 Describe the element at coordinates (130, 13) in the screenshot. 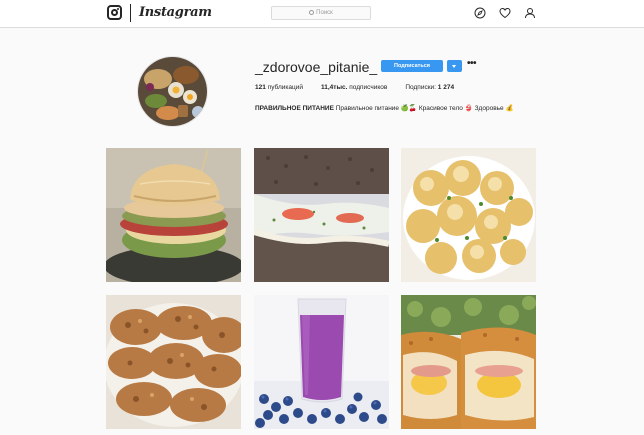

I see `logo-divider` at that location.